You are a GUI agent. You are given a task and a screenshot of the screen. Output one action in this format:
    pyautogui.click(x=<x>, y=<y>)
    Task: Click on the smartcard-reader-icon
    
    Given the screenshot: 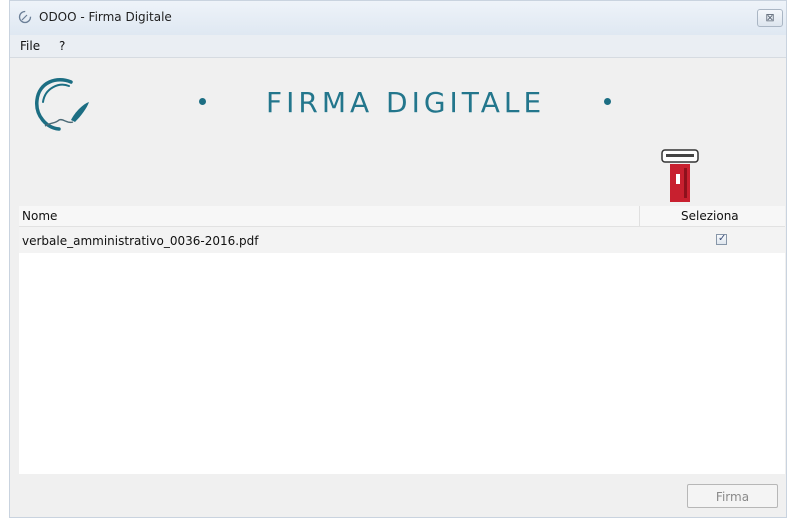 What is the action you would take?
    pyautogui.click(x=680, y=175)
    